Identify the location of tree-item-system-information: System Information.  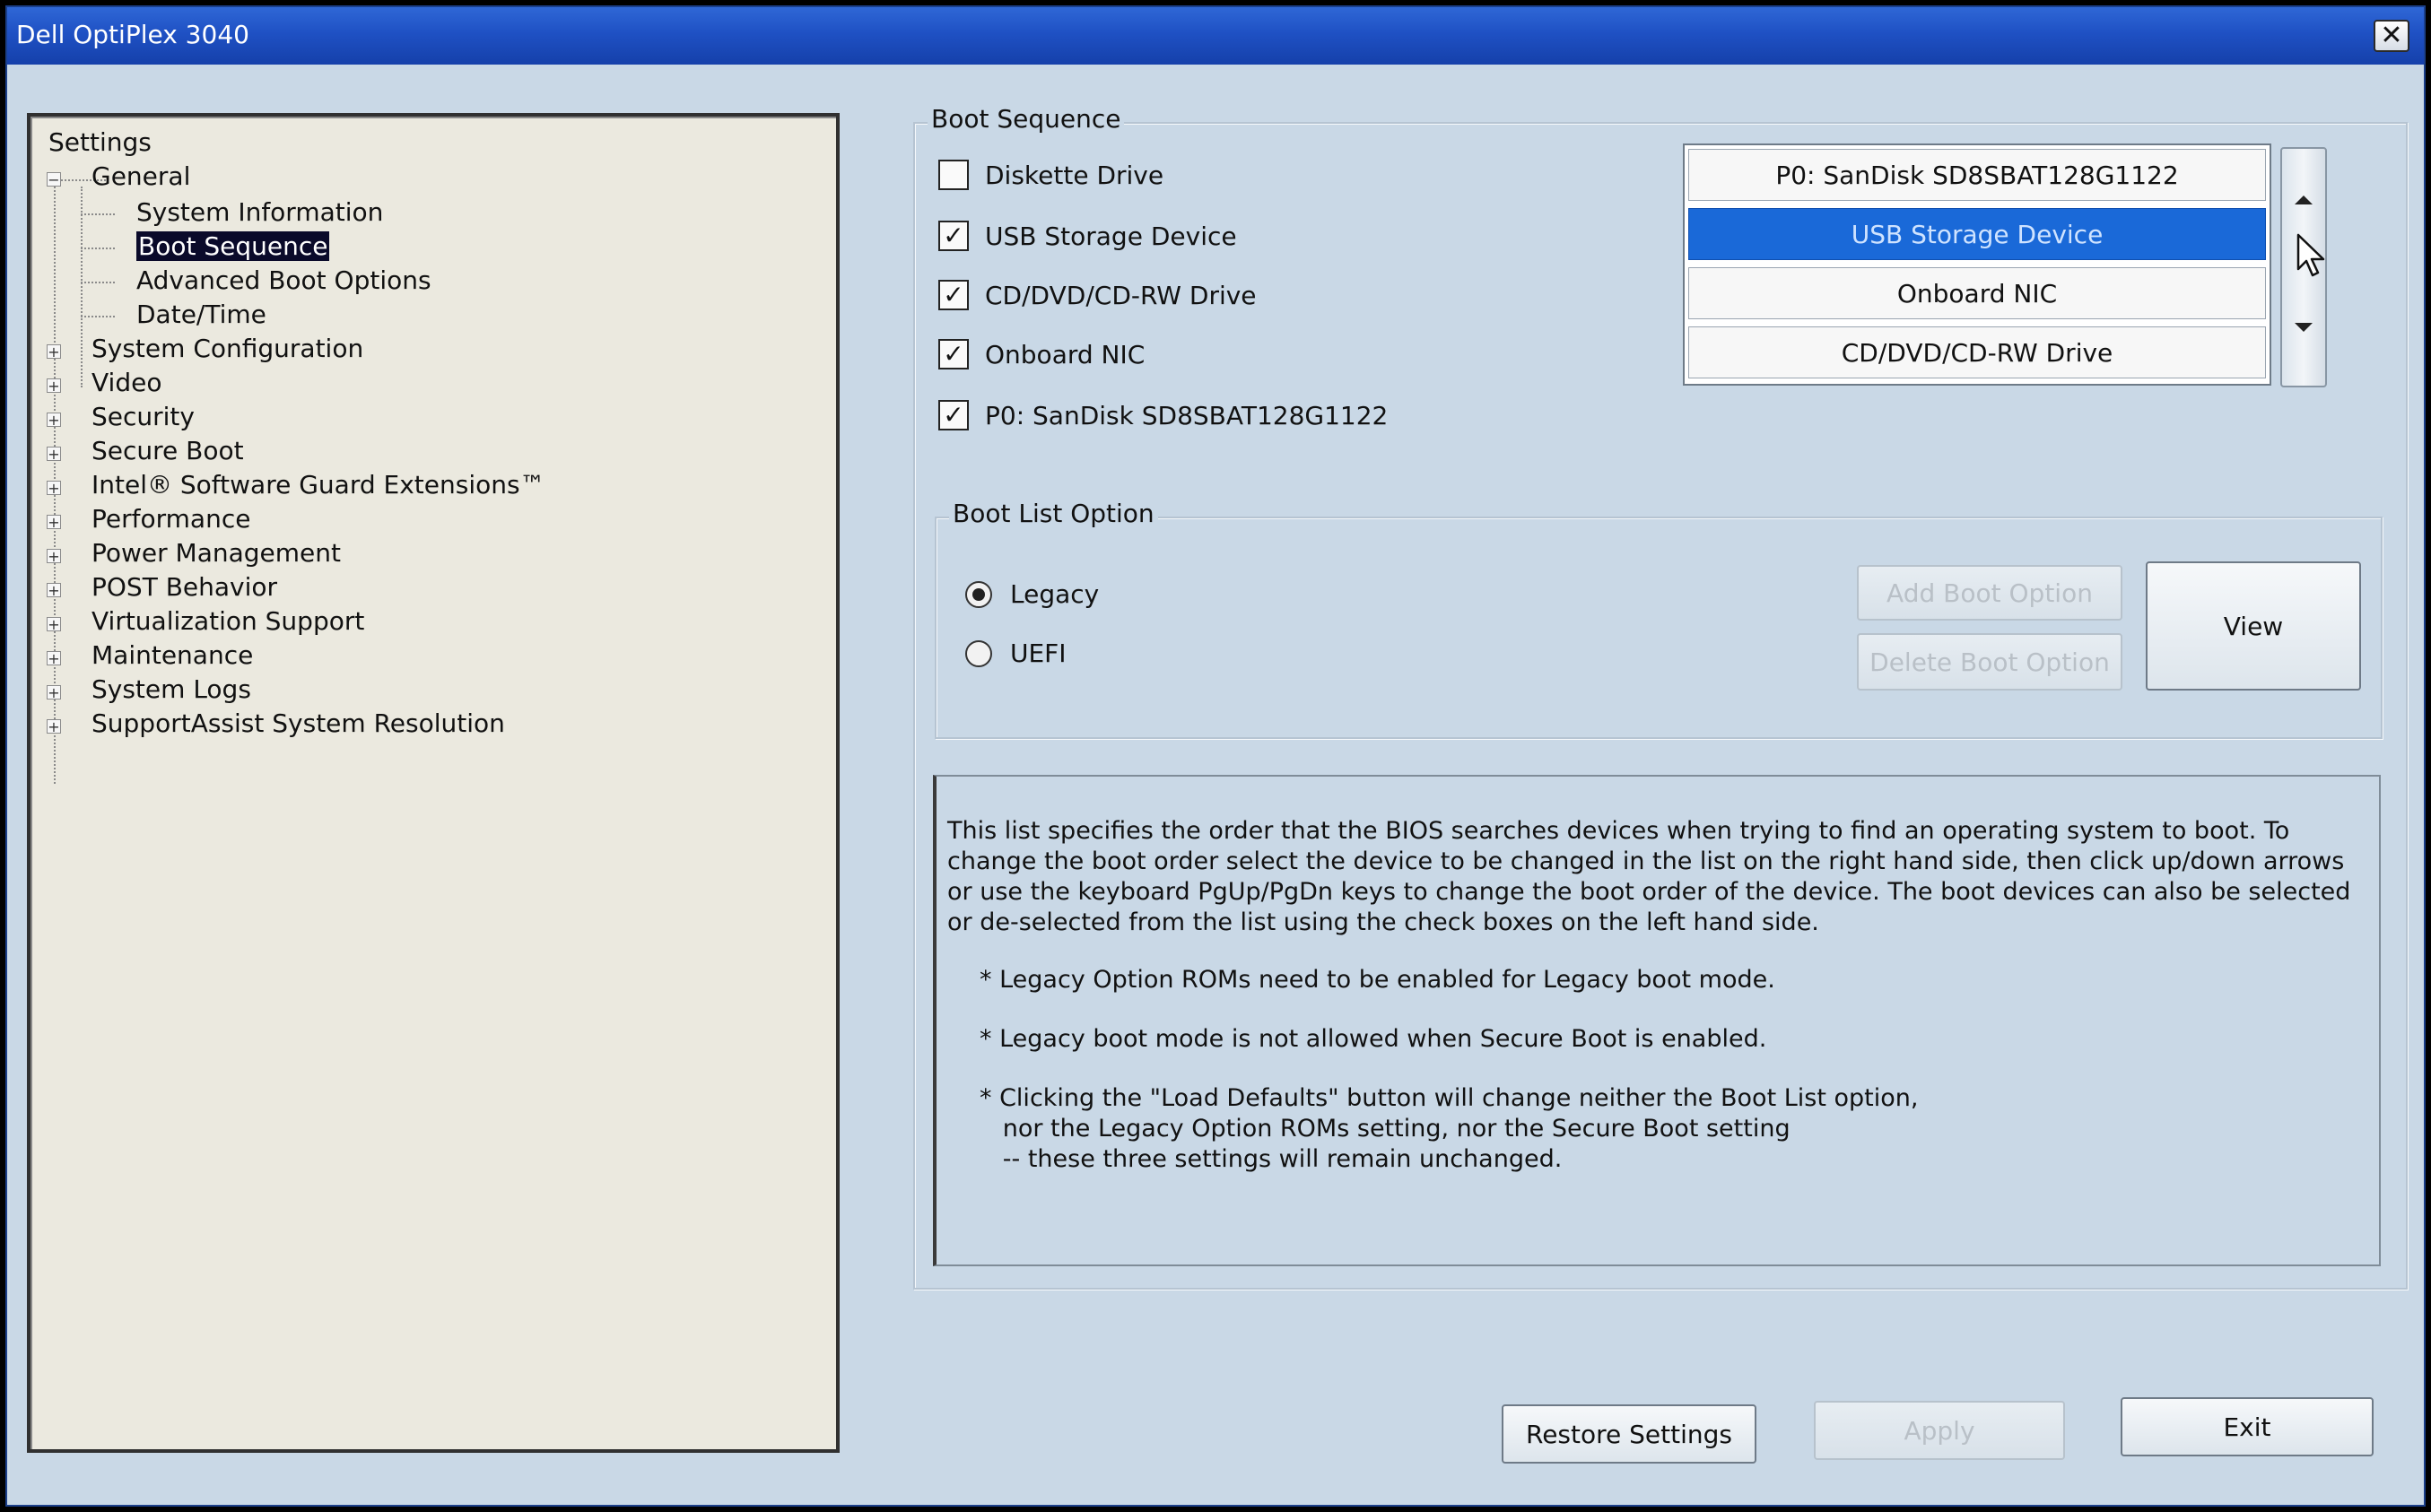
(259, 212).